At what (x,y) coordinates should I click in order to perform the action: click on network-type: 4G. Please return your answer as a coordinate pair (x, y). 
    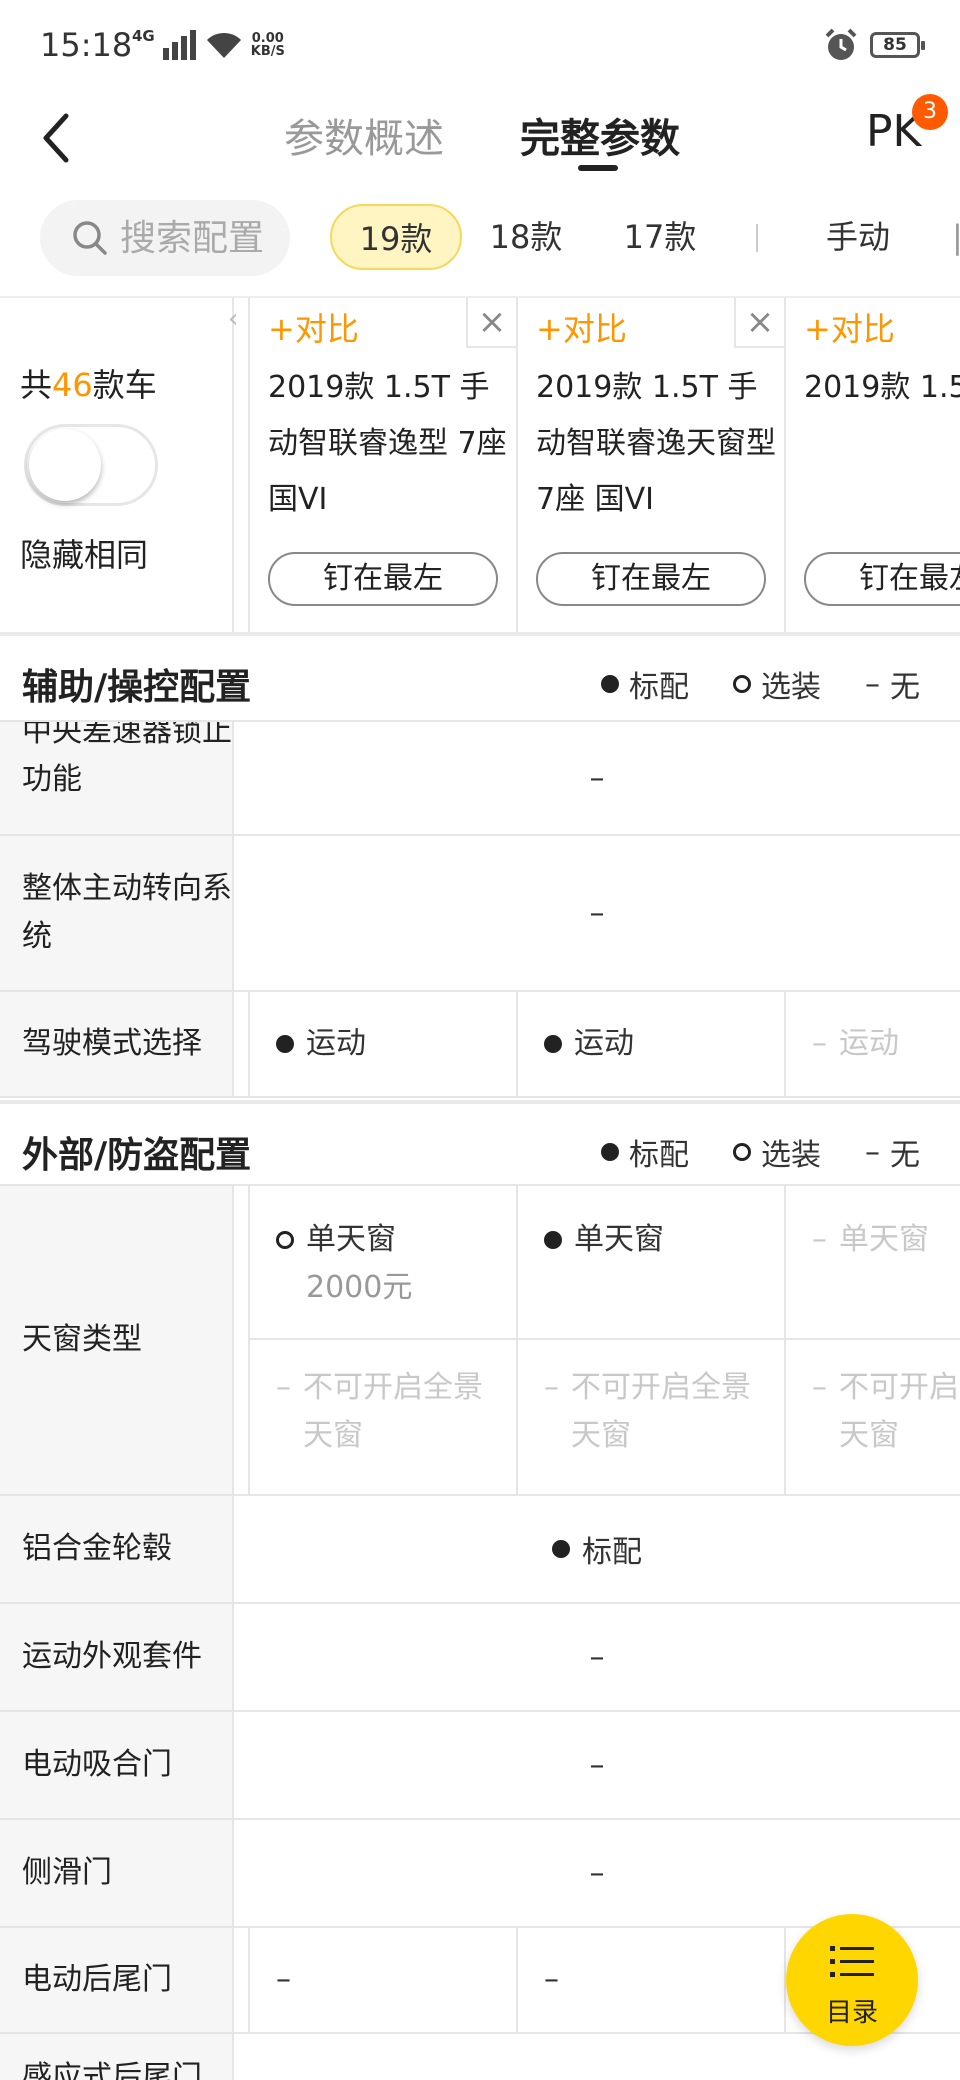
    Looking at the image, I should click on (143, 36).